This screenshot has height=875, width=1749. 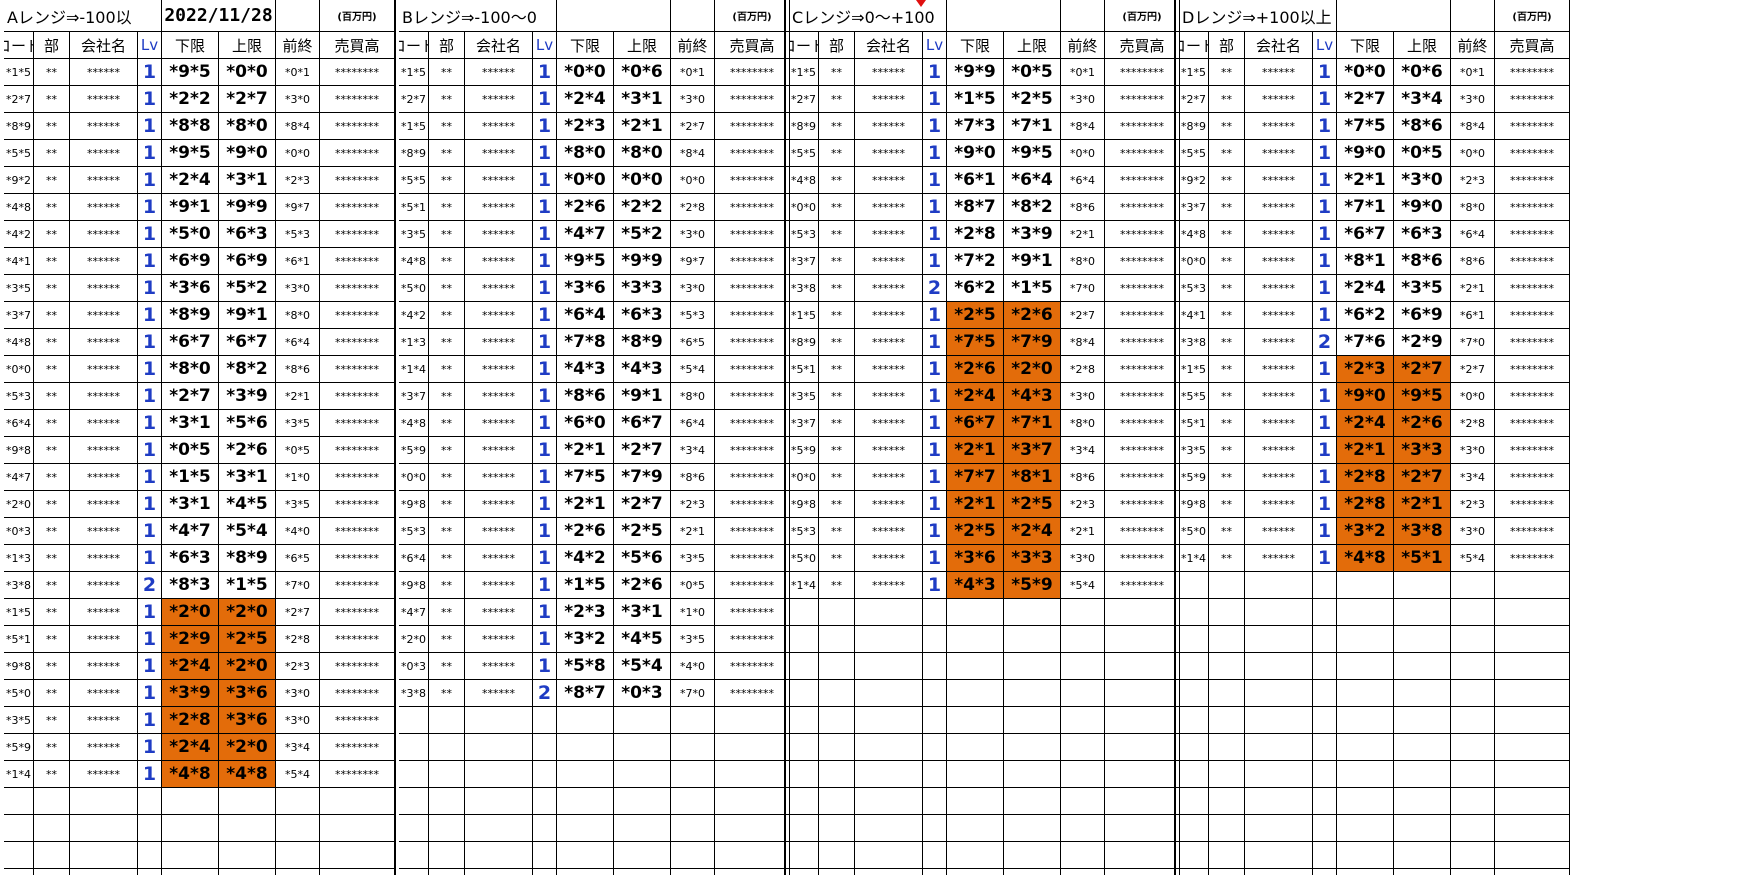 I want to click on cell-code: *3*8, so click(x=804, y=288).